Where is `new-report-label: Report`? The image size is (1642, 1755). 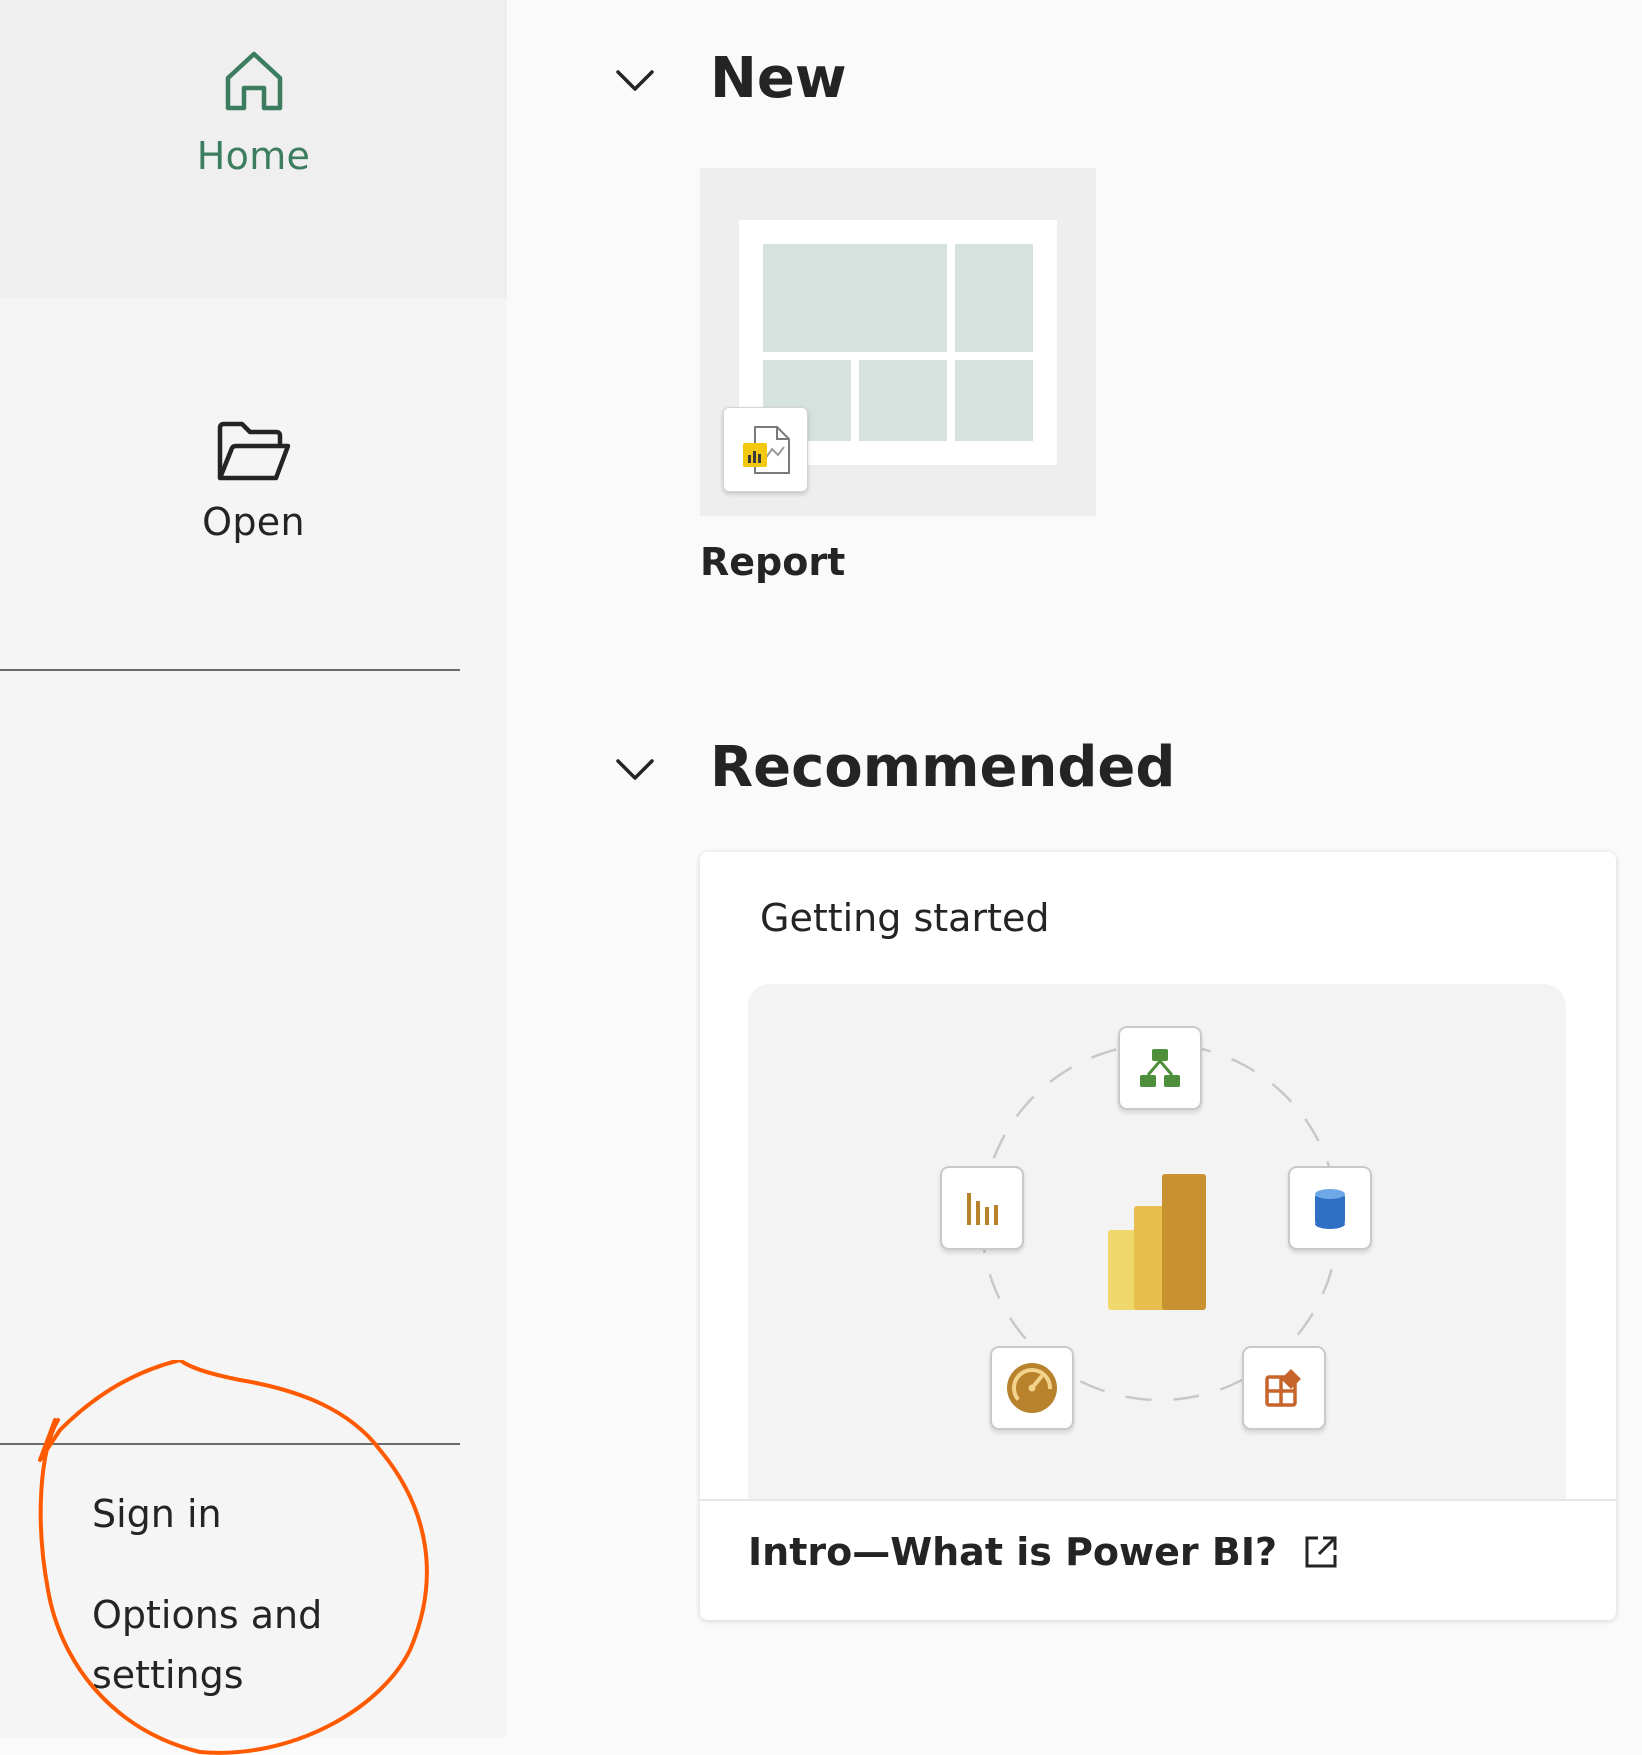 new-report-label: Report is located at coordinates (772, 562).